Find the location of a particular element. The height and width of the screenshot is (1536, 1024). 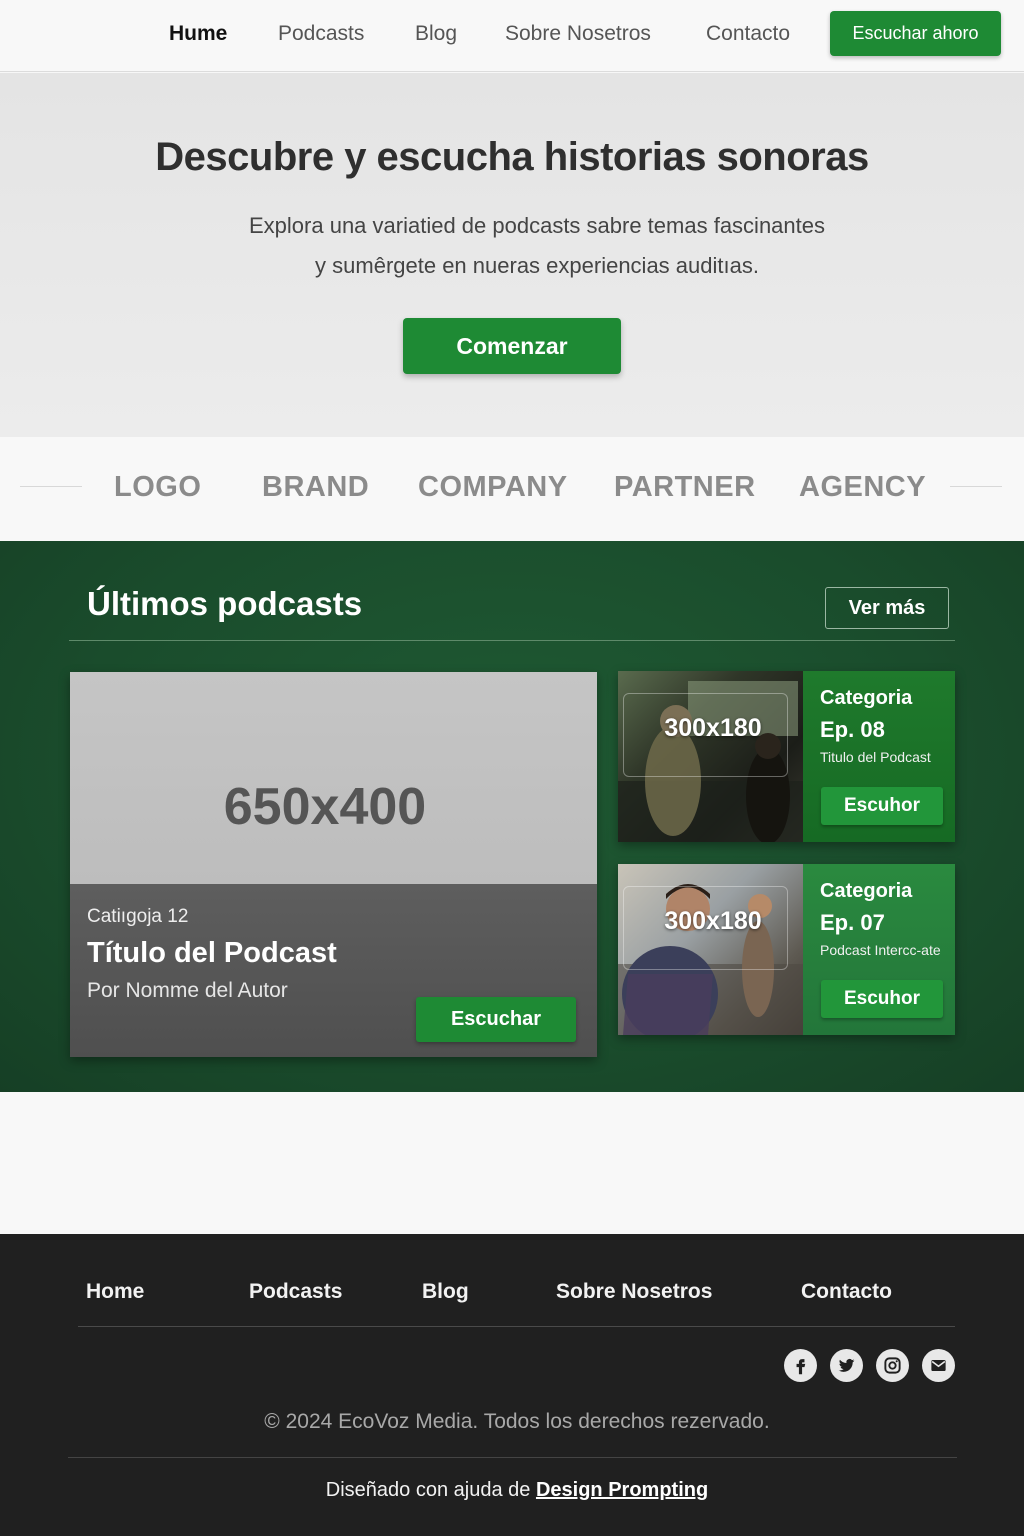

image-size-label: 650x400 is located at coordinates (325, 807).